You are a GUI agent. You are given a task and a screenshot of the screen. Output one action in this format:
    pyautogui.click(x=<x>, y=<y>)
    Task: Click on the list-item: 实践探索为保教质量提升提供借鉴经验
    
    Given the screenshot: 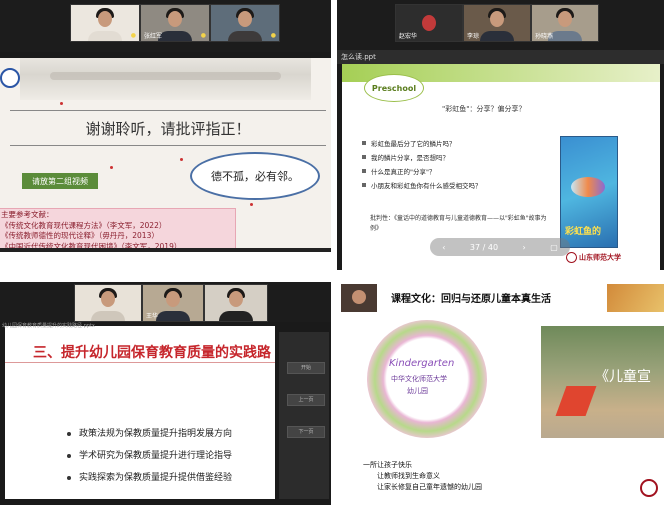 What is the action you would take?
    pyautogui.click(x=149, y=481)
    